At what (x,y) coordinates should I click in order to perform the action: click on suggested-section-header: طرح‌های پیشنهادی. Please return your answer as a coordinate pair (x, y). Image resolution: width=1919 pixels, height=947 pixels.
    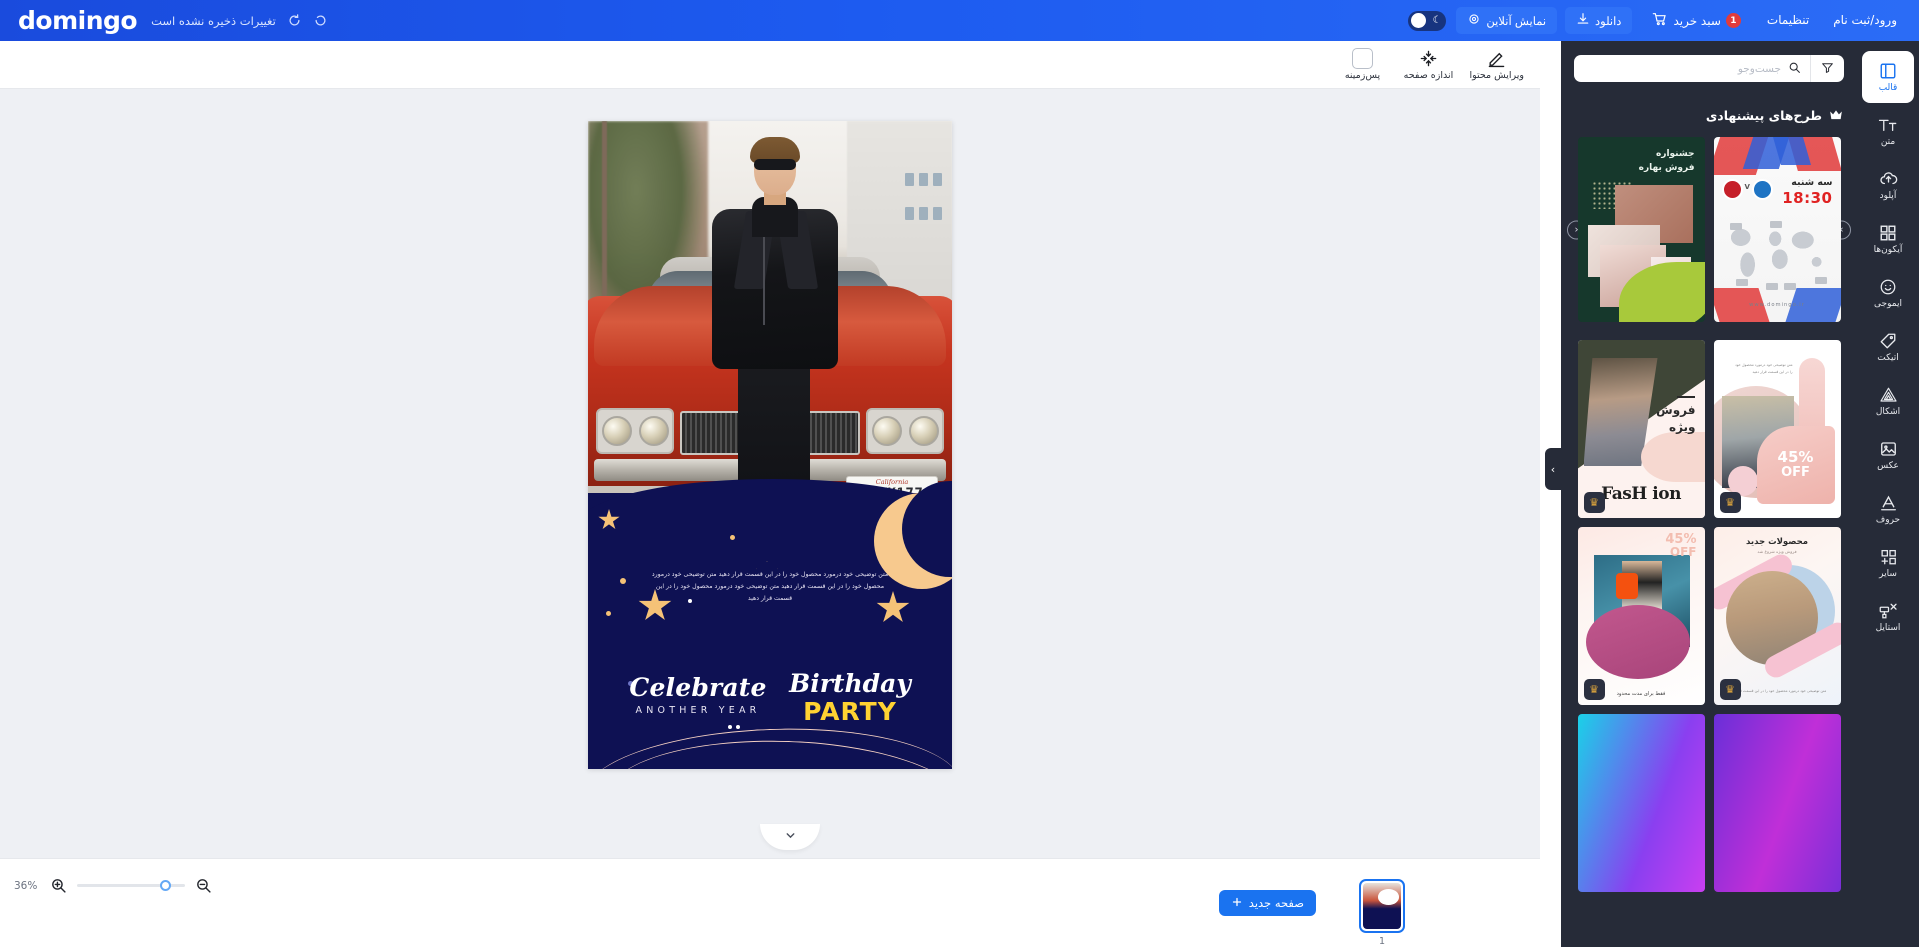
    Looking at the image, I should click on (1709, 115).